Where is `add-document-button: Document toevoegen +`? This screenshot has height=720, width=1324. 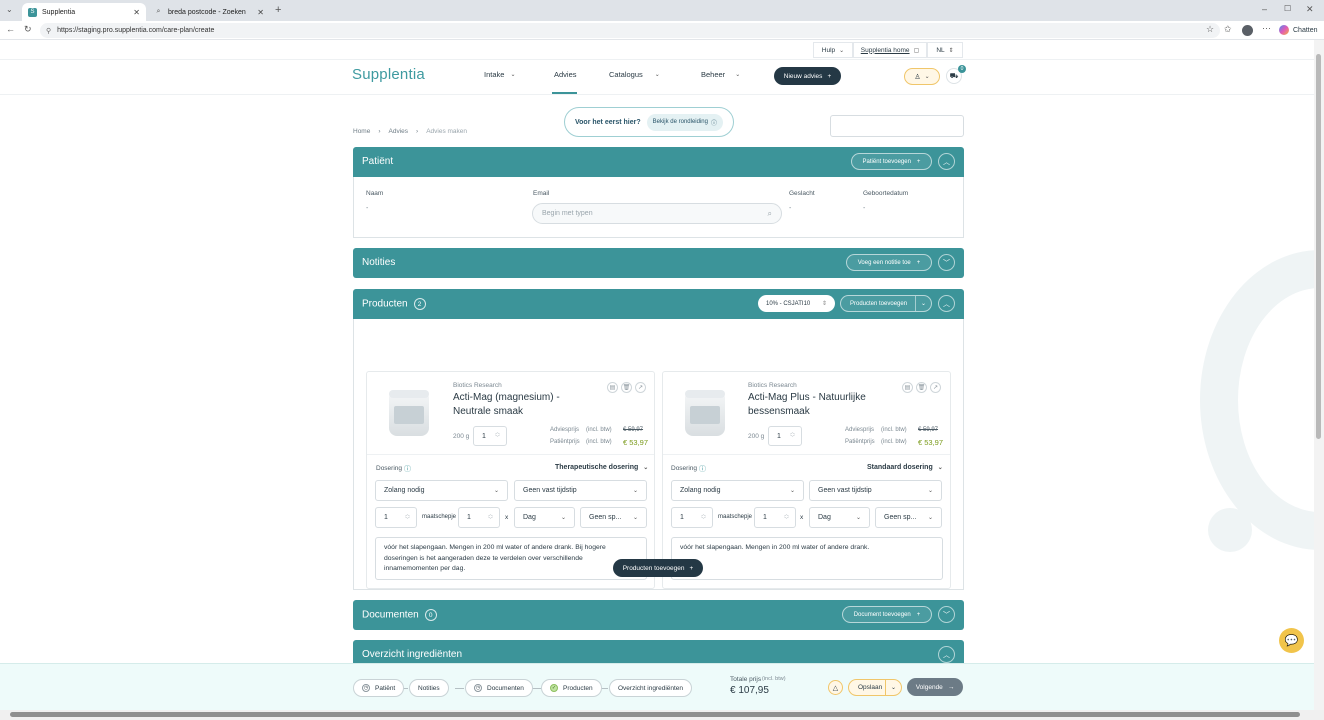 add-document-button: Document toevoegen + is located at coordinates (887, 614).